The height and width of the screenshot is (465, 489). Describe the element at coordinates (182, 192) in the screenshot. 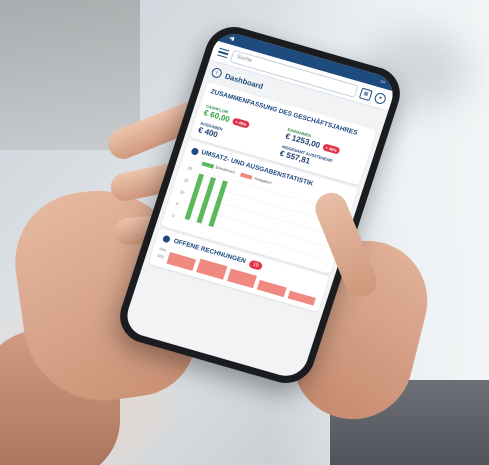

I see `y-tick-label: 10` at that location.